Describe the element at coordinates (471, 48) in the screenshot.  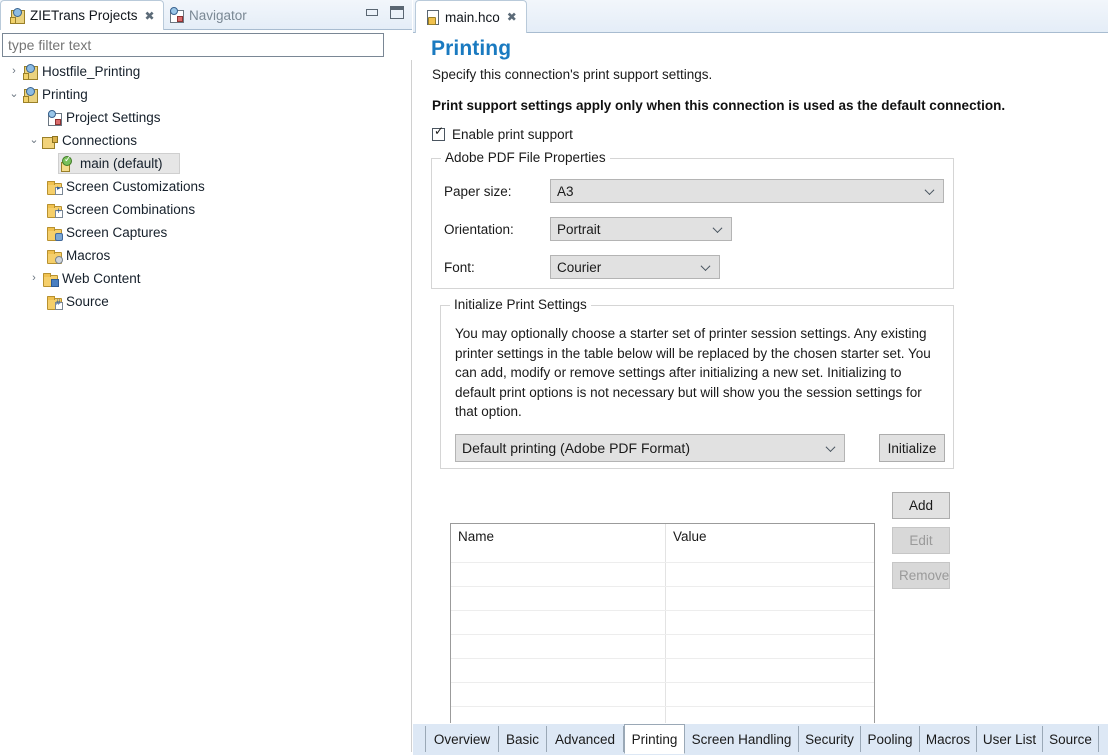
I see `page-title: Printing` at that location.